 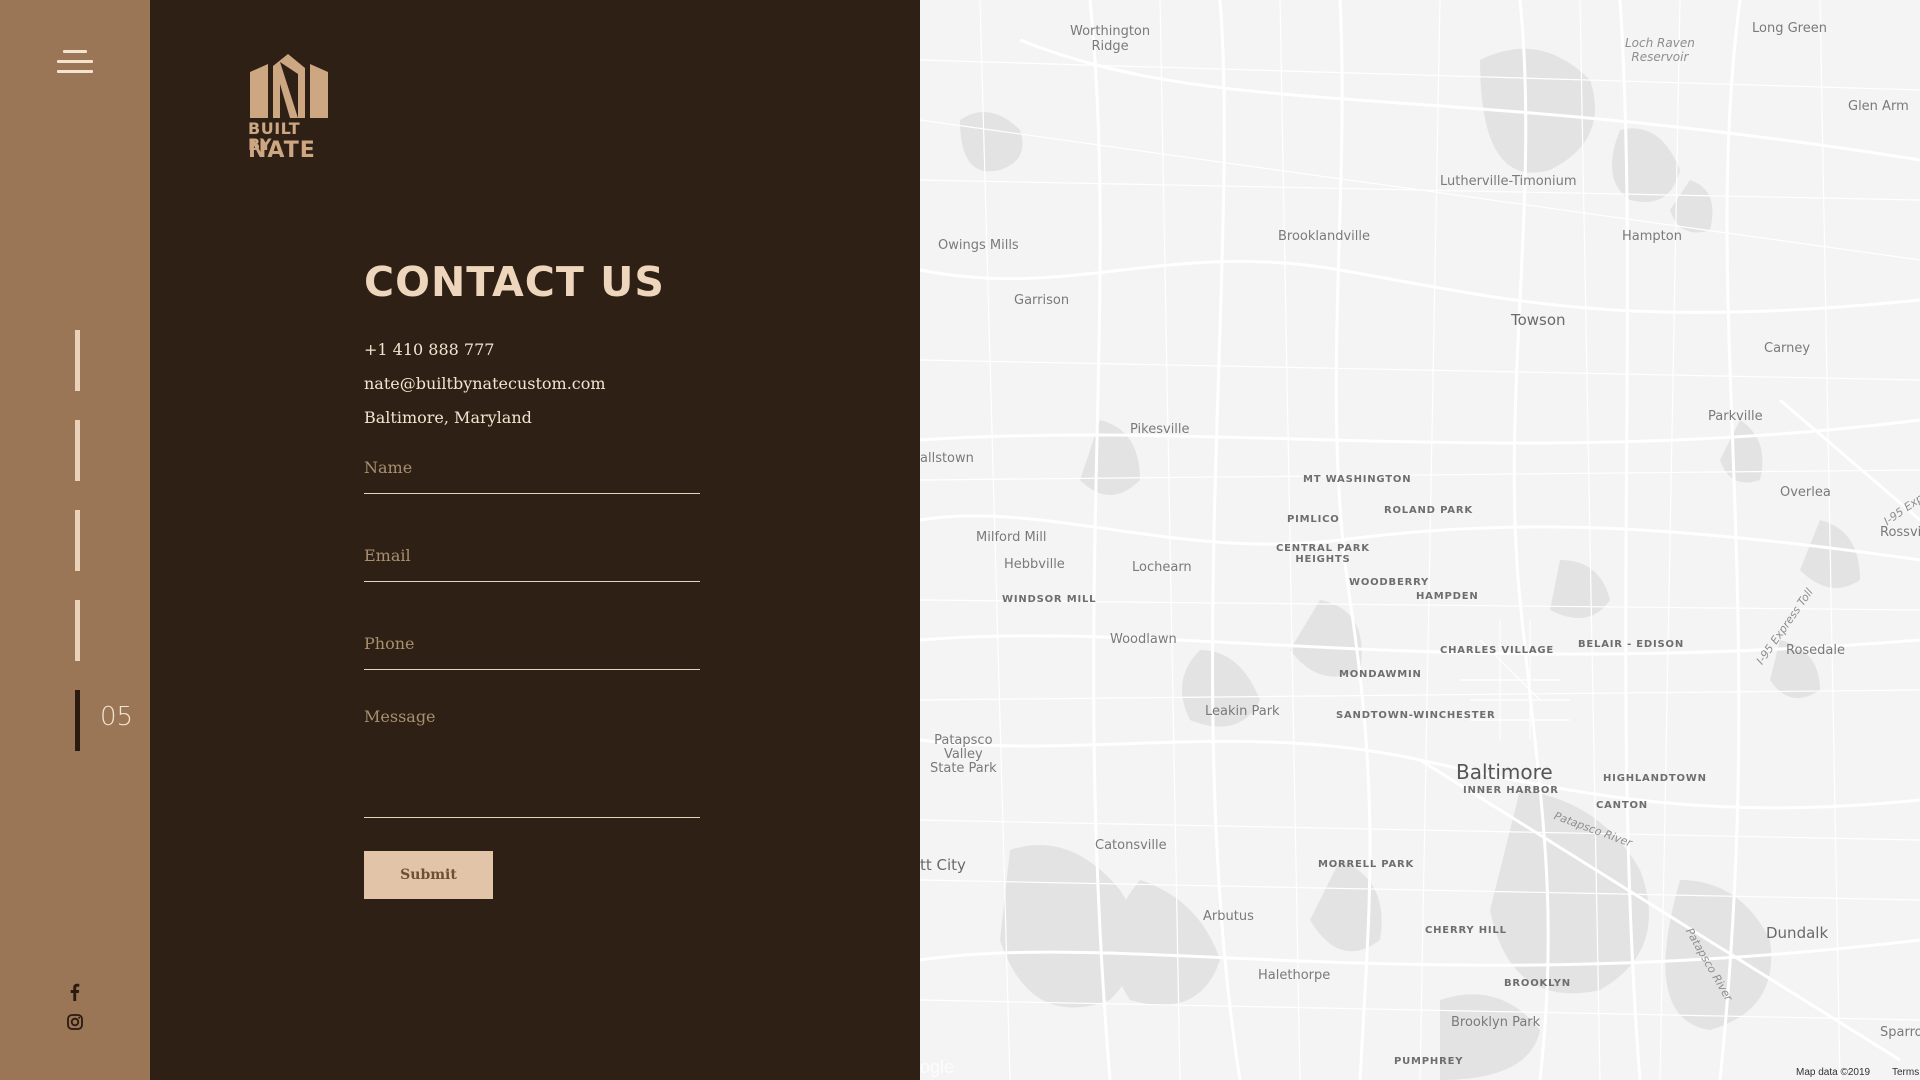 What do you see at coordinates (388, 467) in the screenshot?
I see `name-placeholder: Name` at bounding box center [388, 467].